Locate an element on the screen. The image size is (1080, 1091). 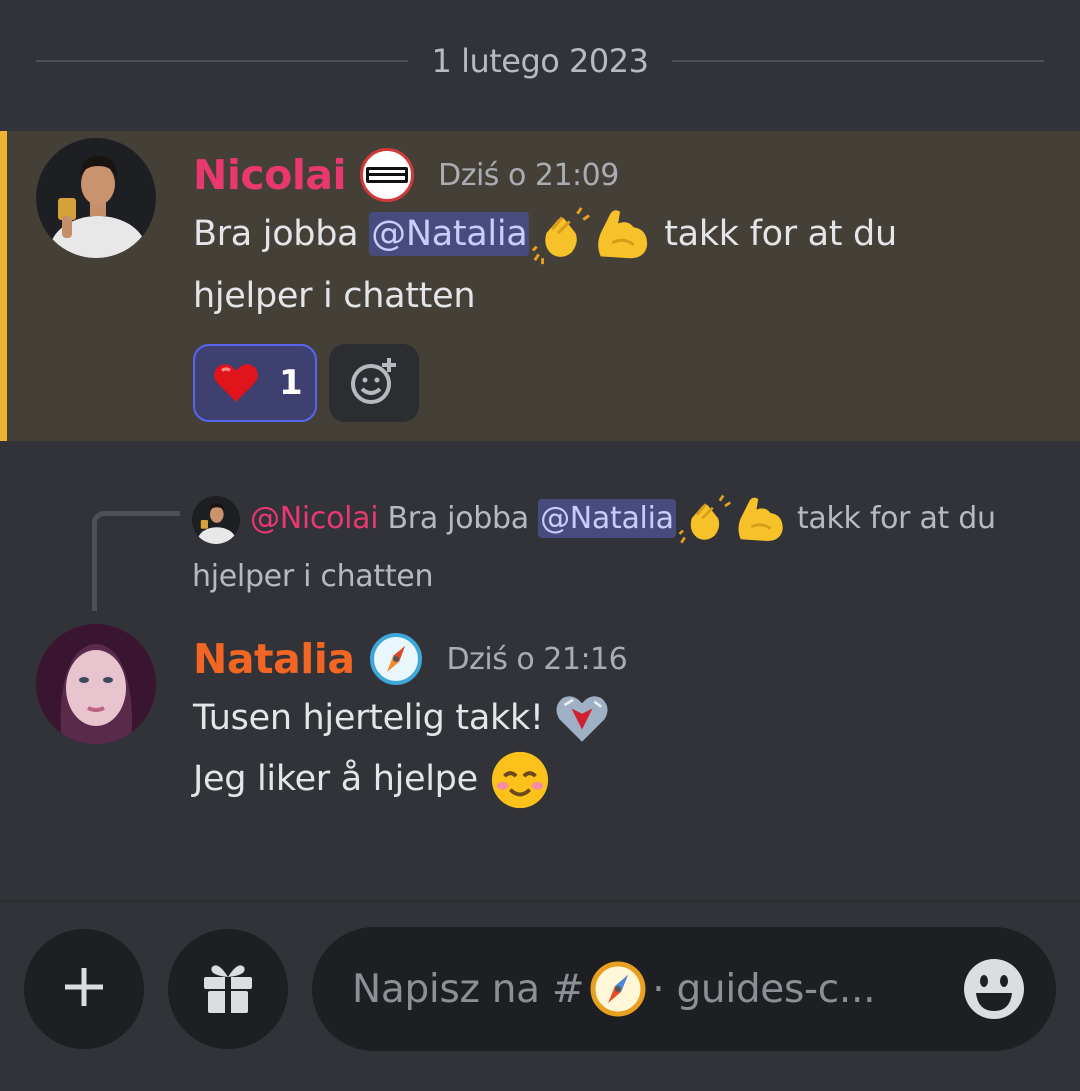
date-divider-label: 1 lutego 2023 is located at coordinates (540, 61).